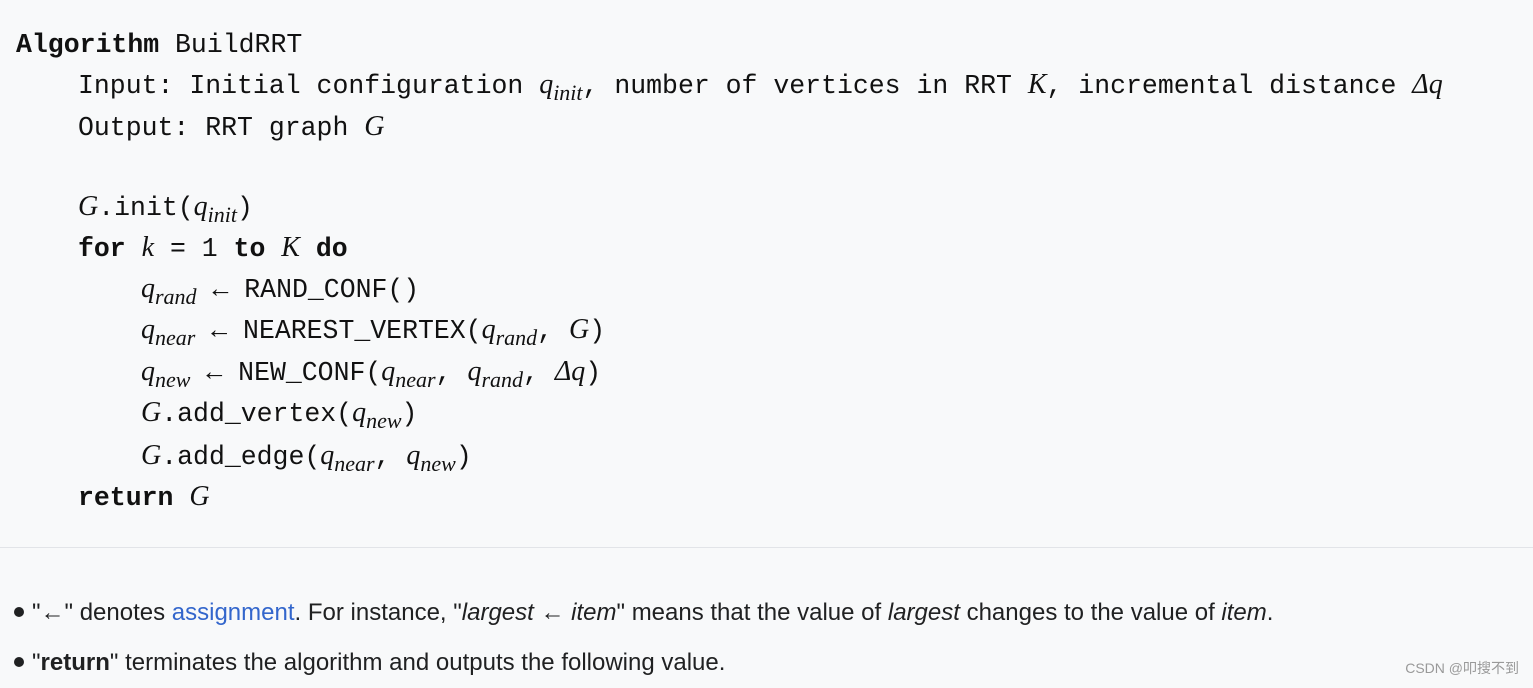  What do you see at coordinates (231, 127) in the screenshot?
I see `output-line: Output: RRT graph G` at bounding box center [231, 127].